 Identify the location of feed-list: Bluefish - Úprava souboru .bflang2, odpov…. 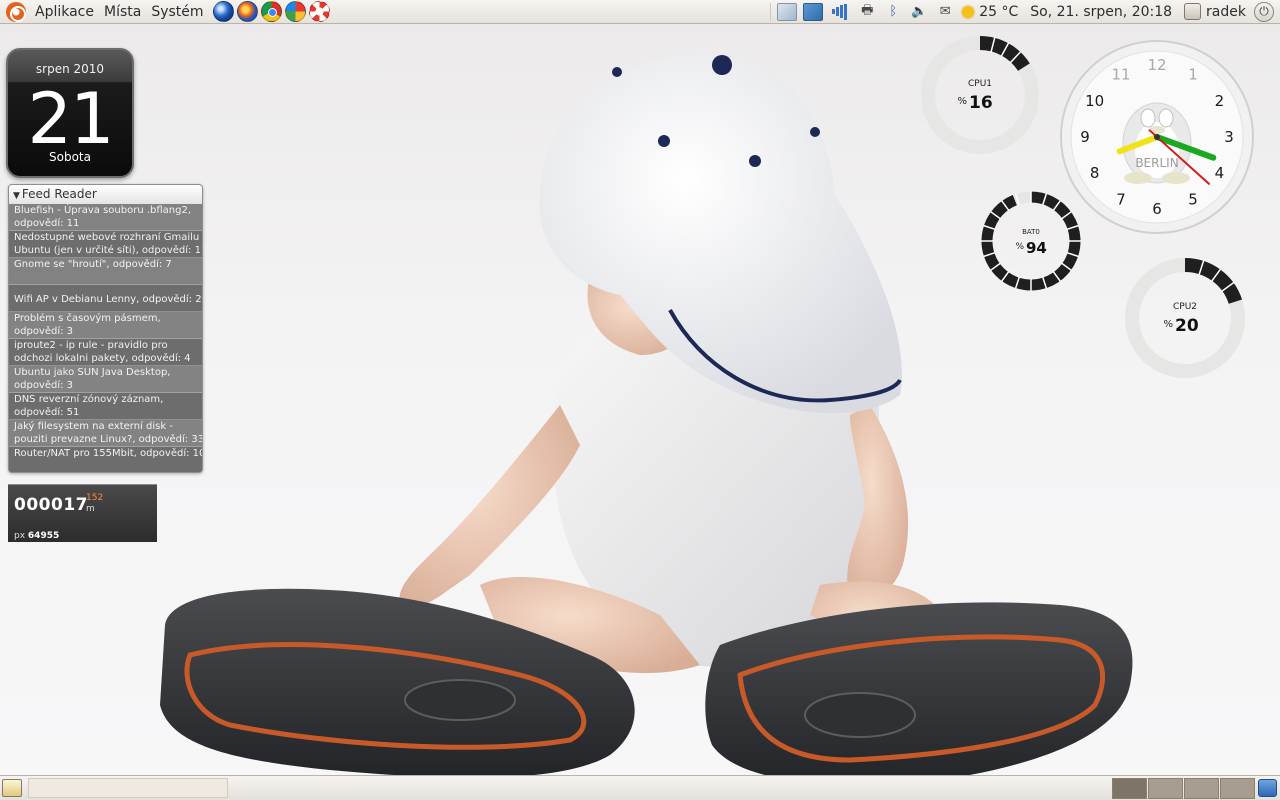
(105, 338).